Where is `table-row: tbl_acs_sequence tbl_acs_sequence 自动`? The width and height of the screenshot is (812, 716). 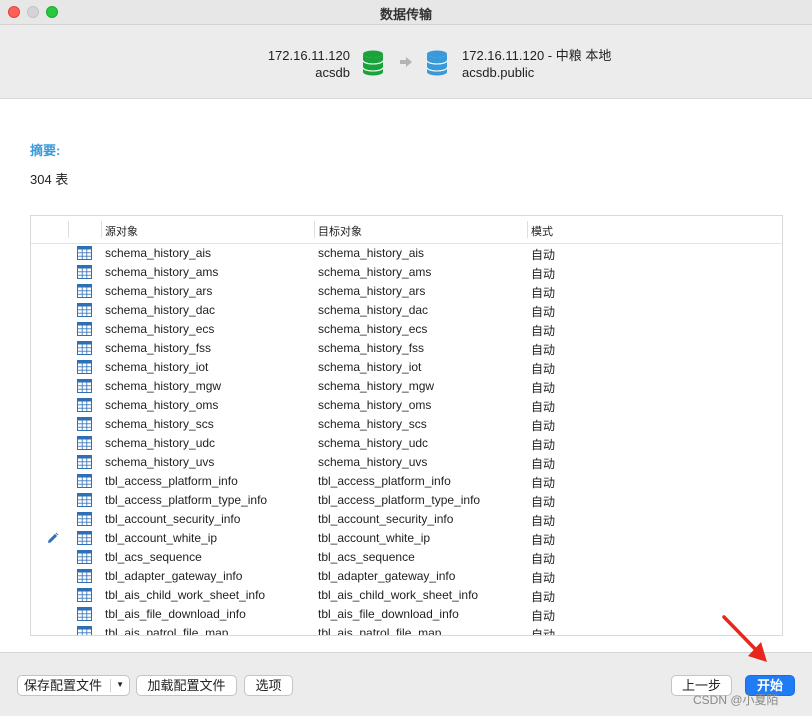 table-row: tbl_acs_sequence tbl_acs_sequence 自动 is located at coordinates (406, 557).